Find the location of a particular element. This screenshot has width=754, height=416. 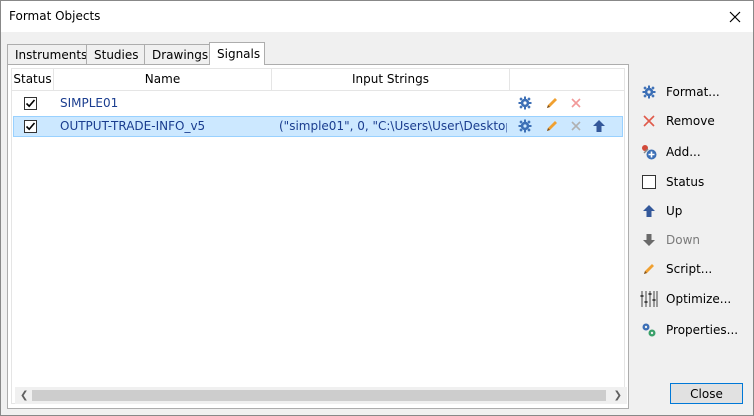

list-item: SIMPLE01 is located at coordinates (318, 103).